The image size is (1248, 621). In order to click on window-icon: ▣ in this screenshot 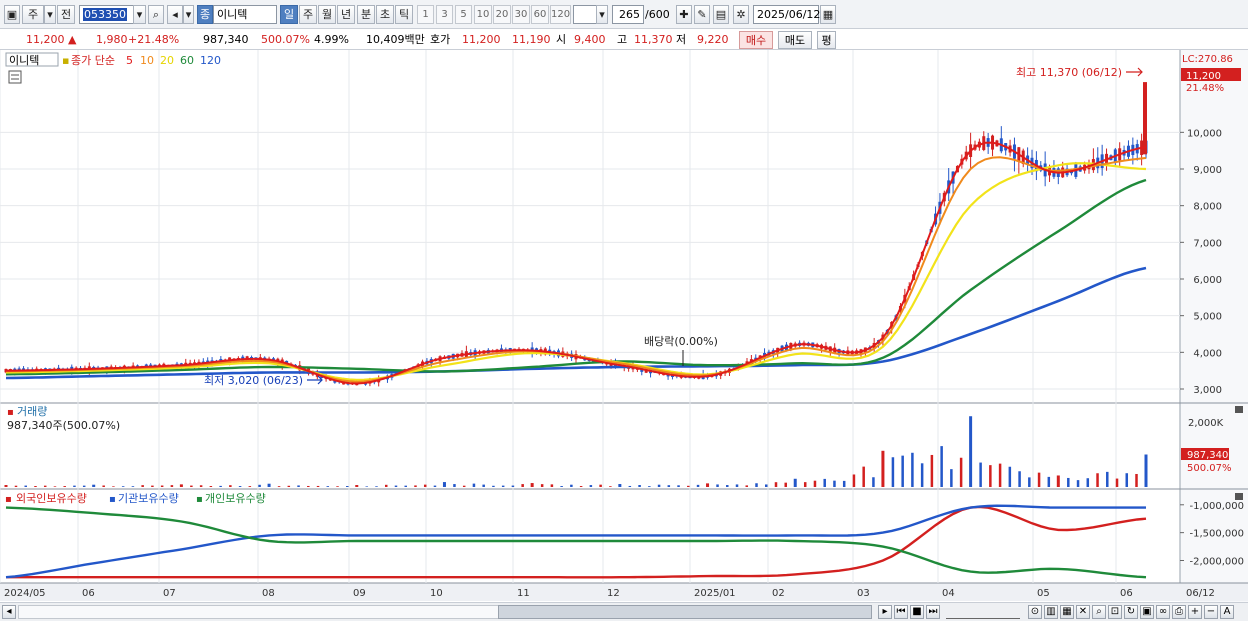, I will do `click(12, 14)`.